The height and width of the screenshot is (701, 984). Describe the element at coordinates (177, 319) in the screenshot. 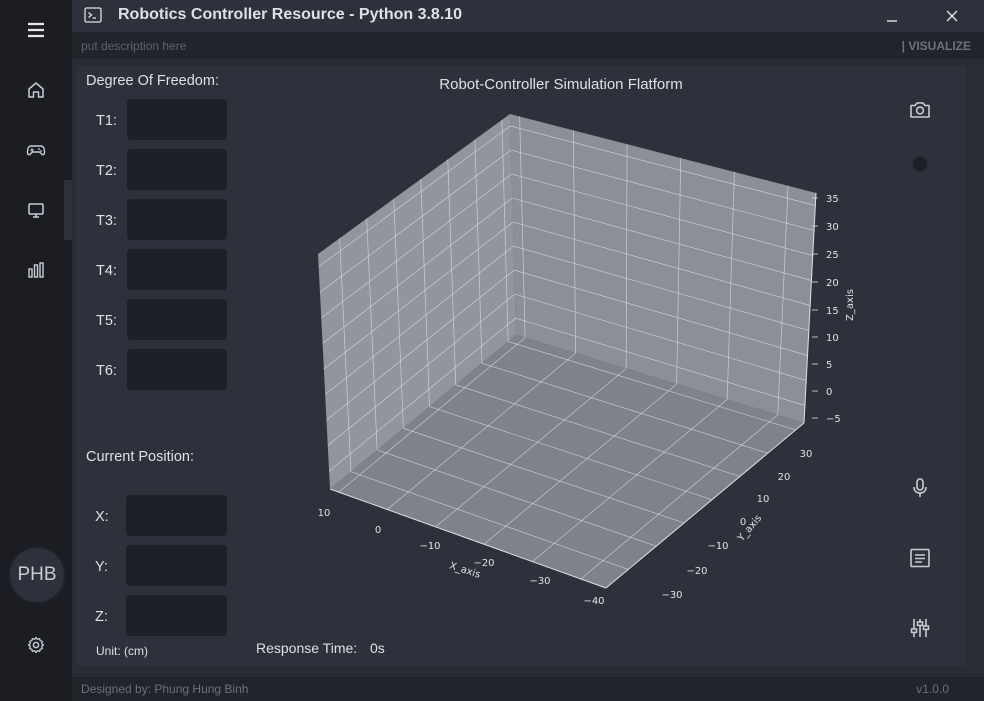

I see `joint-field-t5` at that location.